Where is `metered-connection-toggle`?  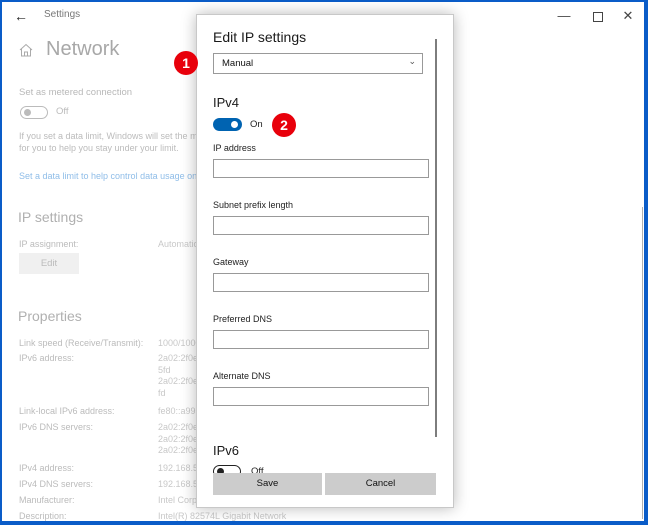 metered-connection-toggle is located at coordinates (34, 112).